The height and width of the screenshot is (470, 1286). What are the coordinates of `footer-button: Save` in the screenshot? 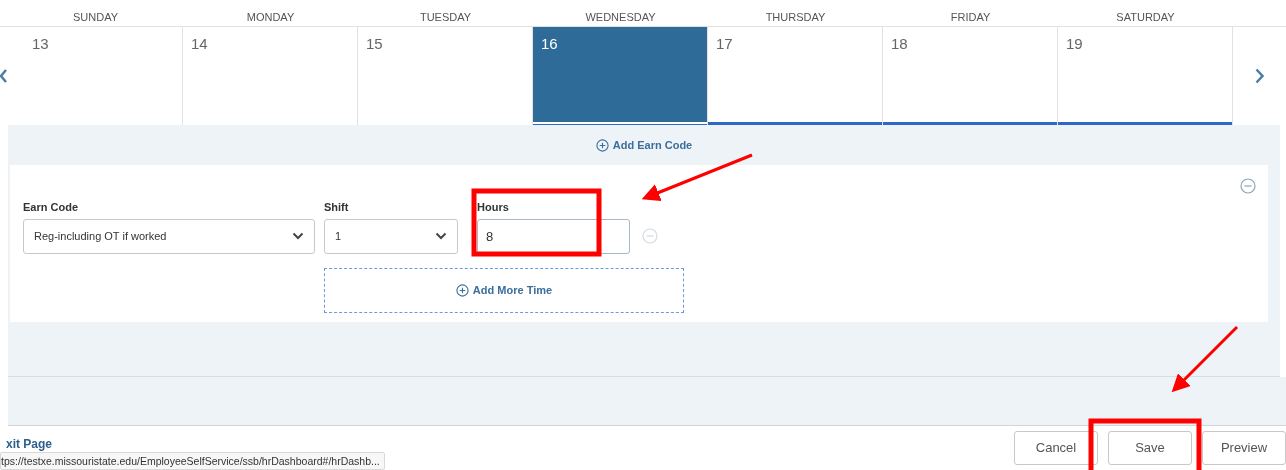 It's located at (1150, 448).